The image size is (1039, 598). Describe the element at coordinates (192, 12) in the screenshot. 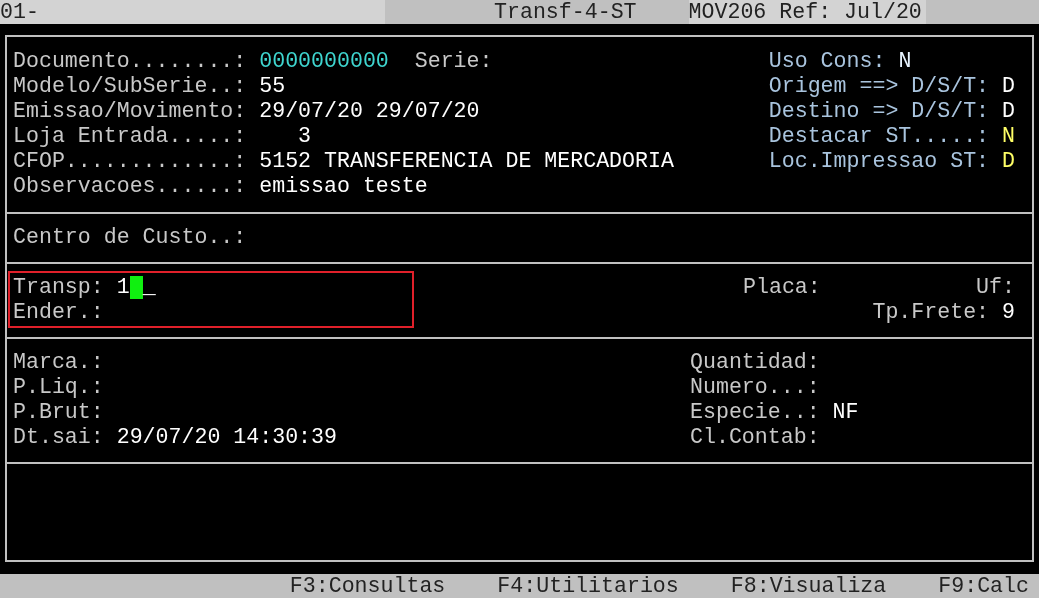

I see `screen-id-field: 01-` at that location.